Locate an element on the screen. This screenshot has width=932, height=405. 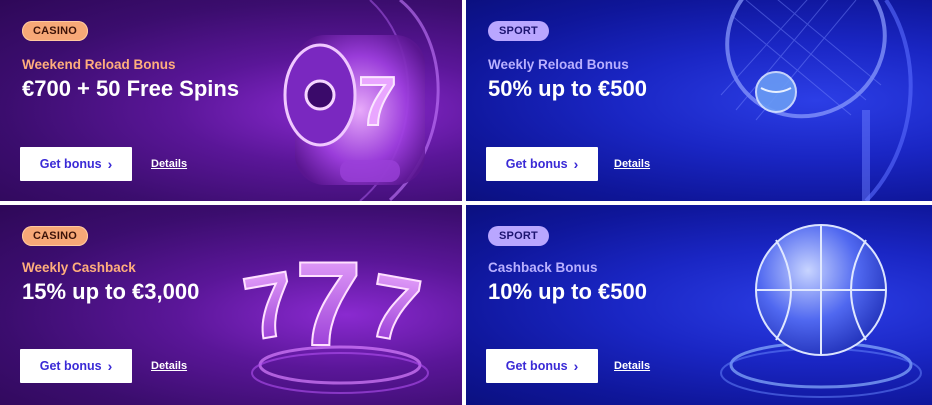
tennis-racket-icon is located at coordinates (816, 100).